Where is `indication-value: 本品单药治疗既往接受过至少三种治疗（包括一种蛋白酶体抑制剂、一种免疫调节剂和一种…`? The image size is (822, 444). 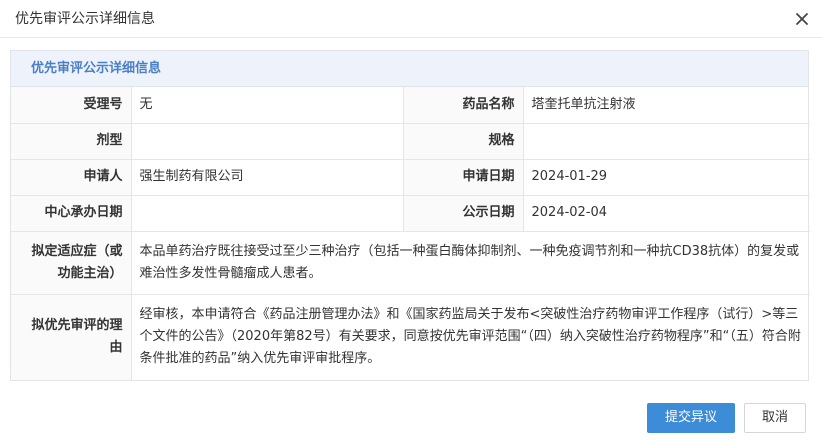 indication-value: 本品单药治疗既往接受过至少三种治疗（包括一种蛋白酶体抑制剂、一种免疫调节剂和一种… is located at coordinates (470, 262).